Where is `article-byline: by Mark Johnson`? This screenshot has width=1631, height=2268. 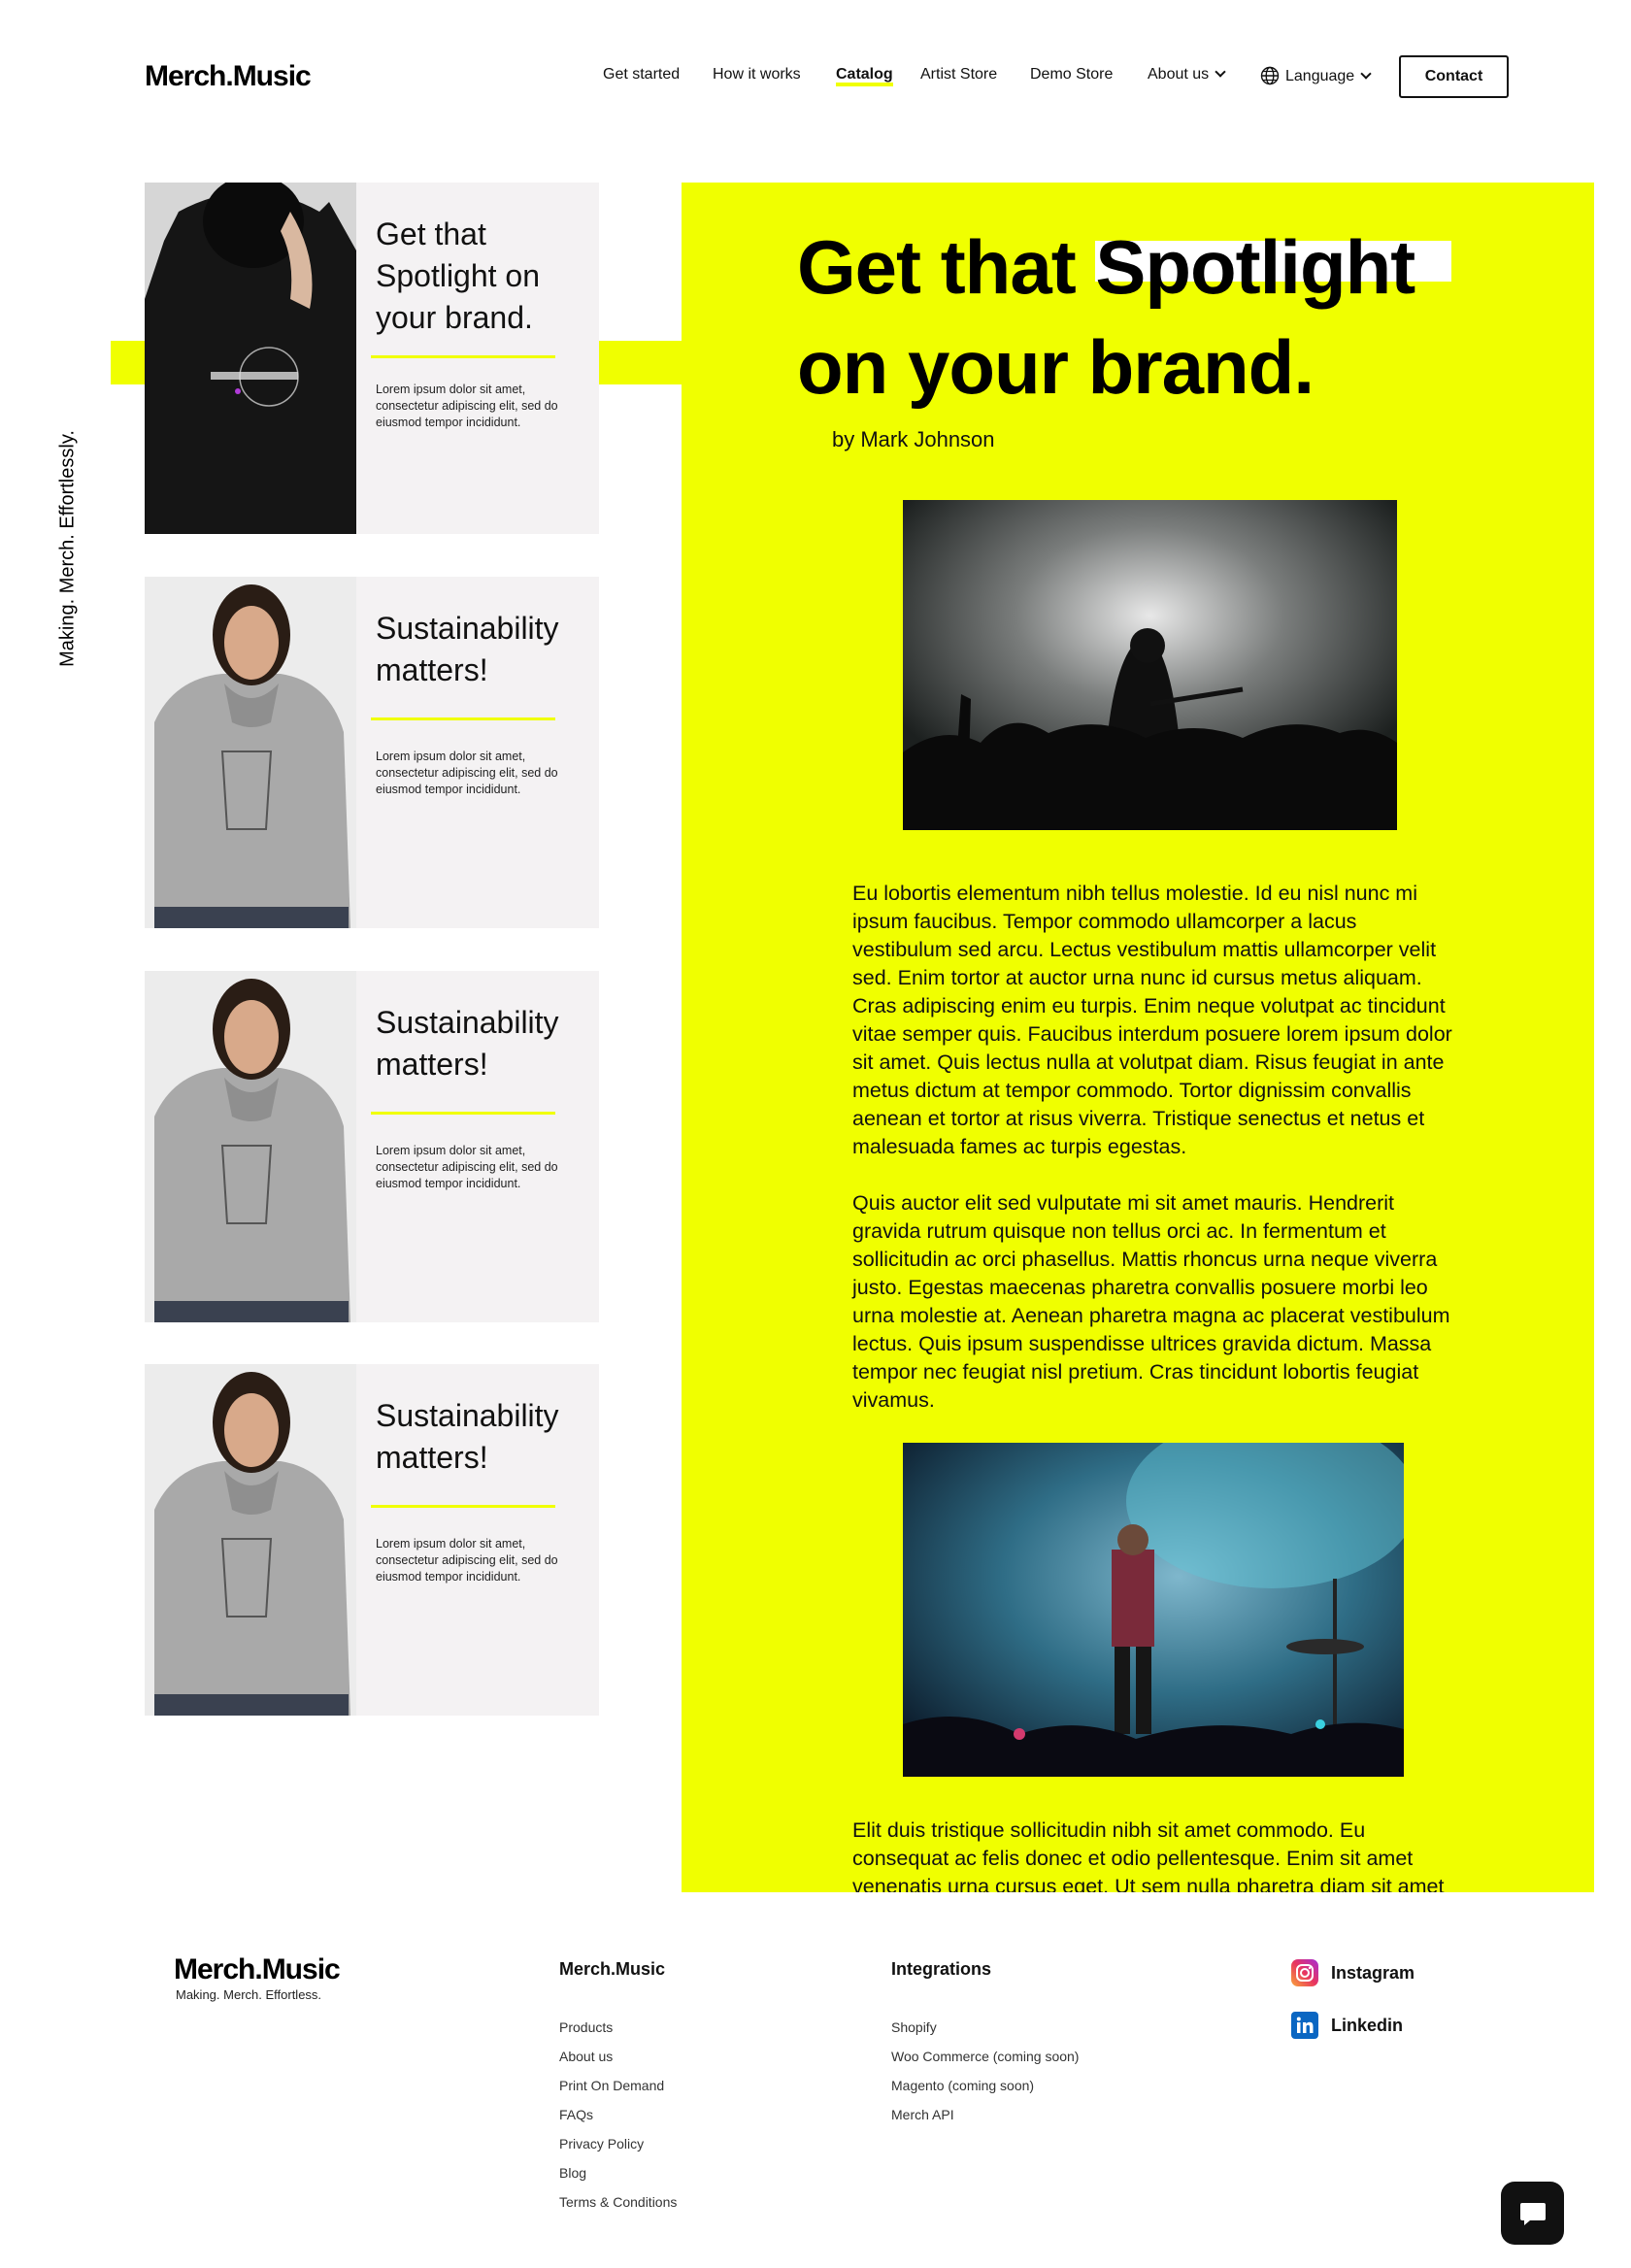
article-byline: by Mark Johnson is located at coordinates (913, 439).